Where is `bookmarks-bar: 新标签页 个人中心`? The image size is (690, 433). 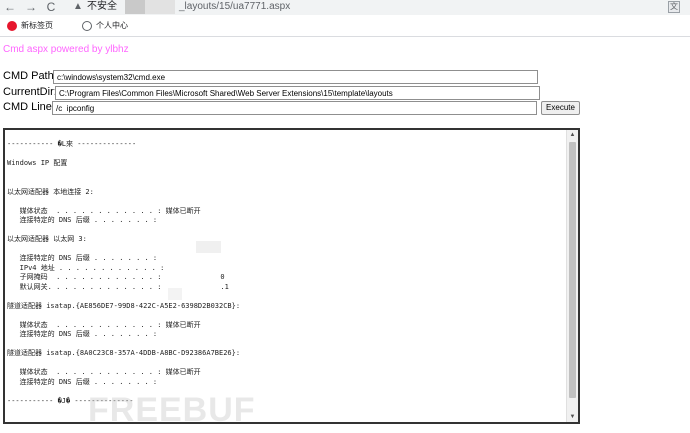 bookmarks-bar: 新标签页 个人中心 is located at coordinates (345, 26).